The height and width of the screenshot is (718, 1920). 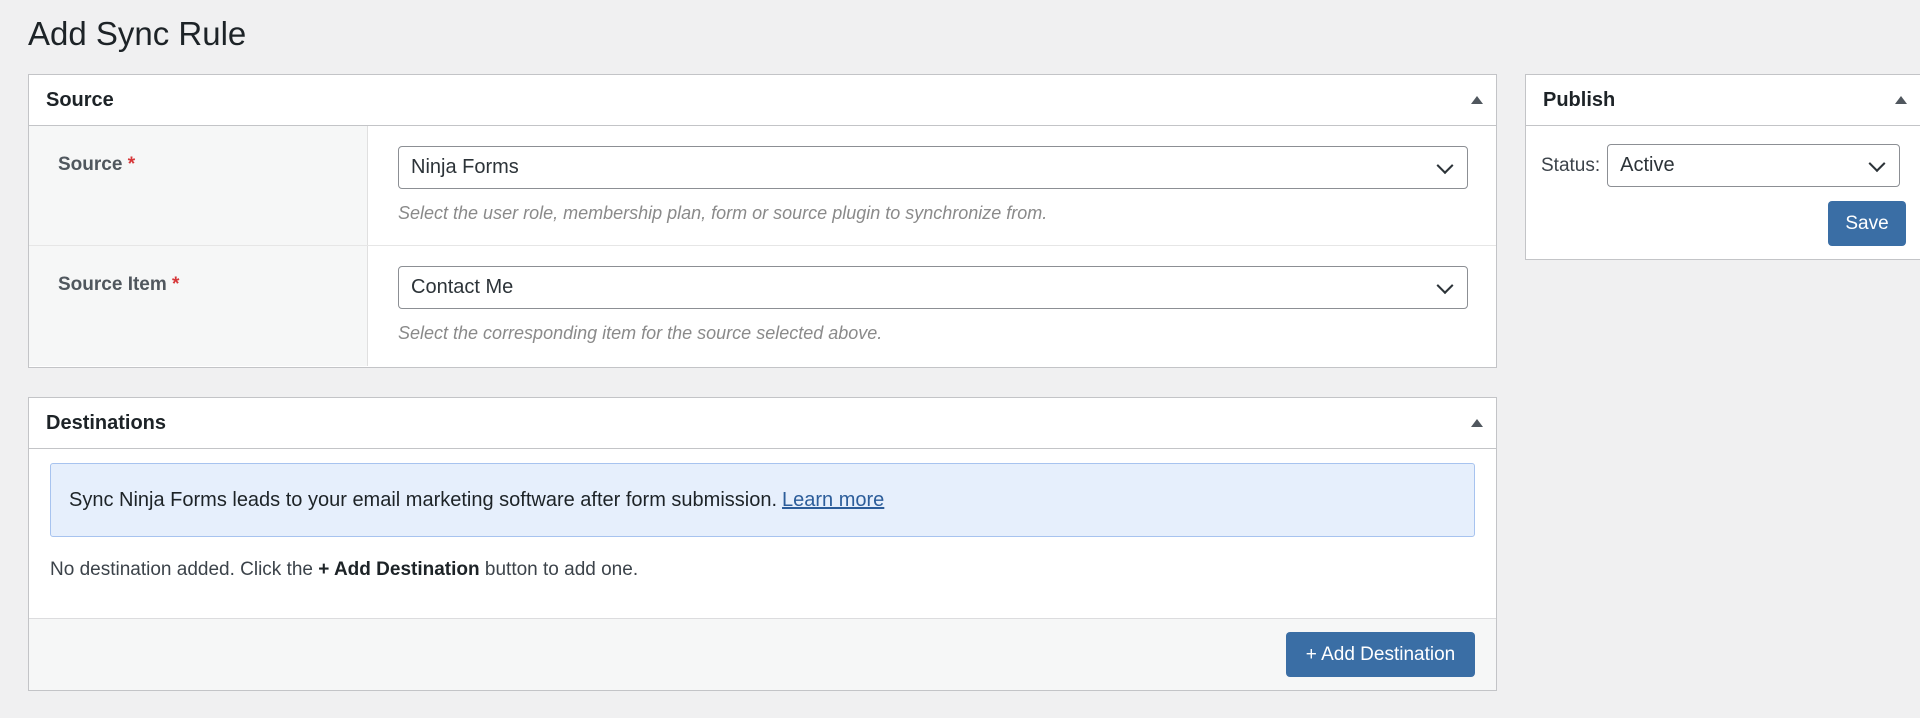 I want to click on learn-more-link: Learn more, so click(x=833, y=500).